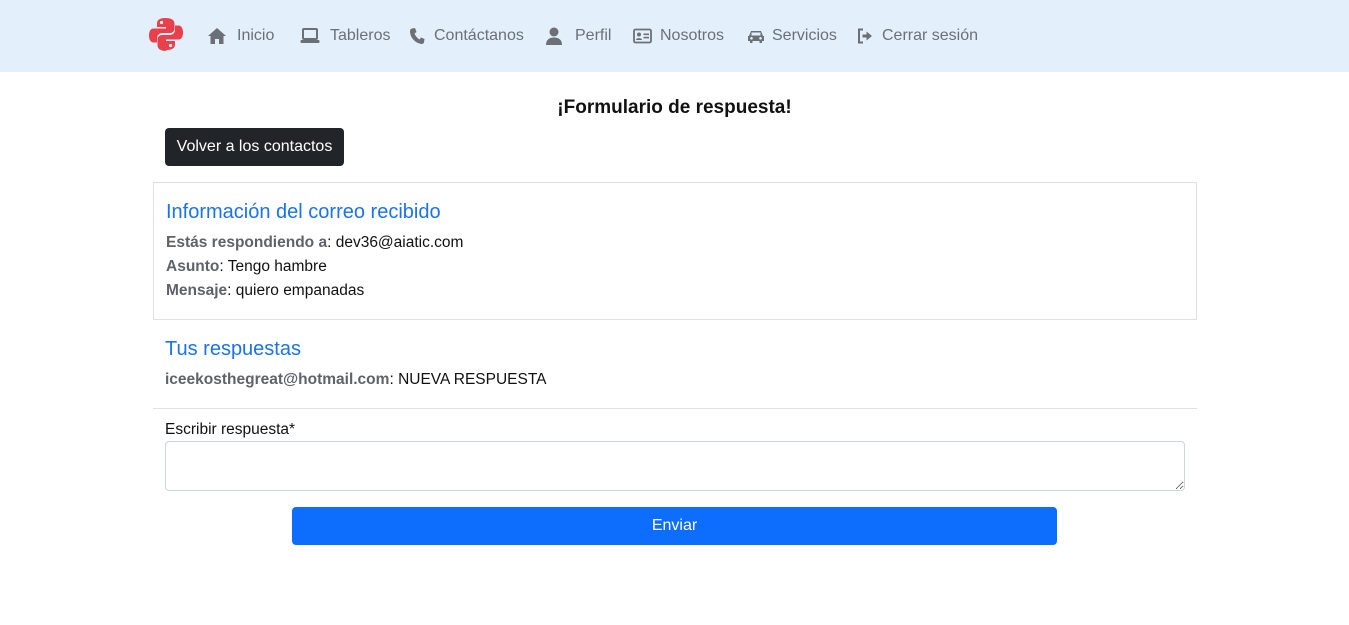 The height and width of the screenshot is (625, 1349). What do you see at coordinates (865, 36) in the screenshot?
I see `sign-out-icon` at bounding box center [865, 36].